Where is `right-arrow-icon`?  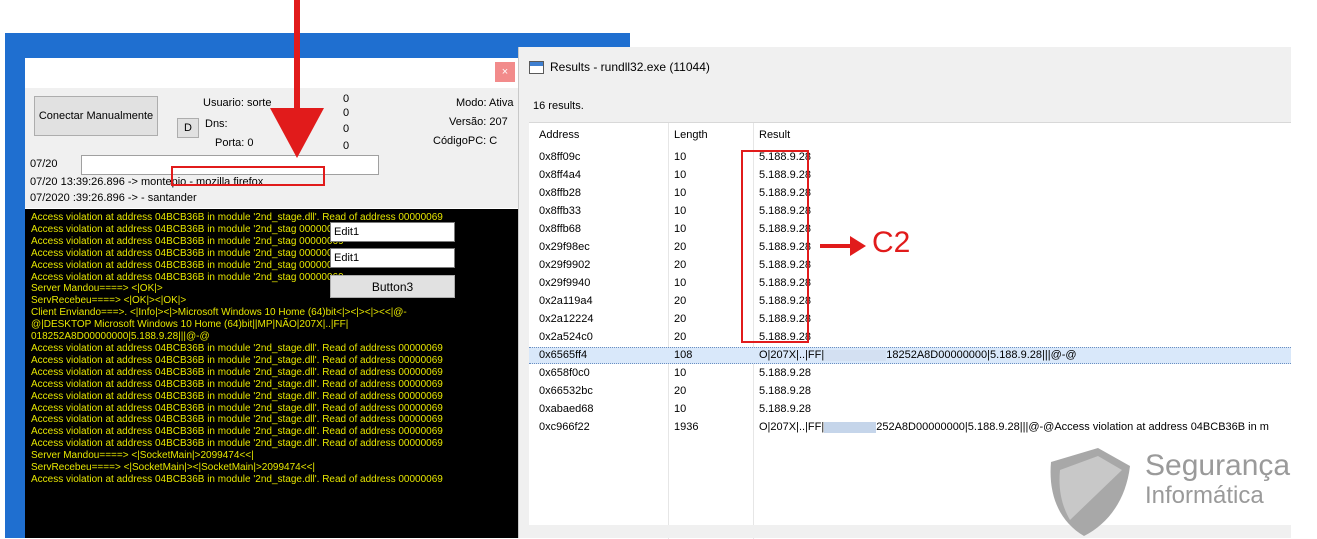
right-arrow-icon is located at coordinates (843, 246).